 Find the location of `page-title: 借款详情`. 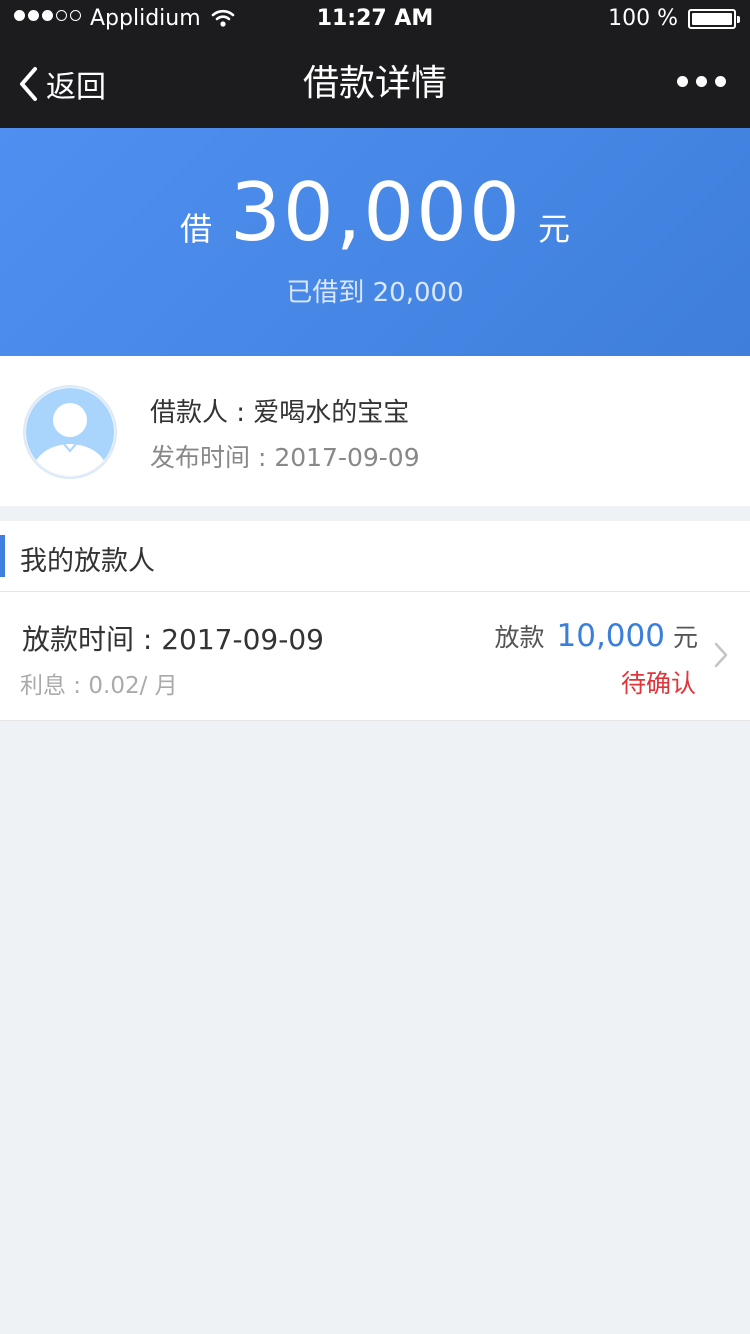

page-title: 借款详情 is located at coordinates (374, 83).